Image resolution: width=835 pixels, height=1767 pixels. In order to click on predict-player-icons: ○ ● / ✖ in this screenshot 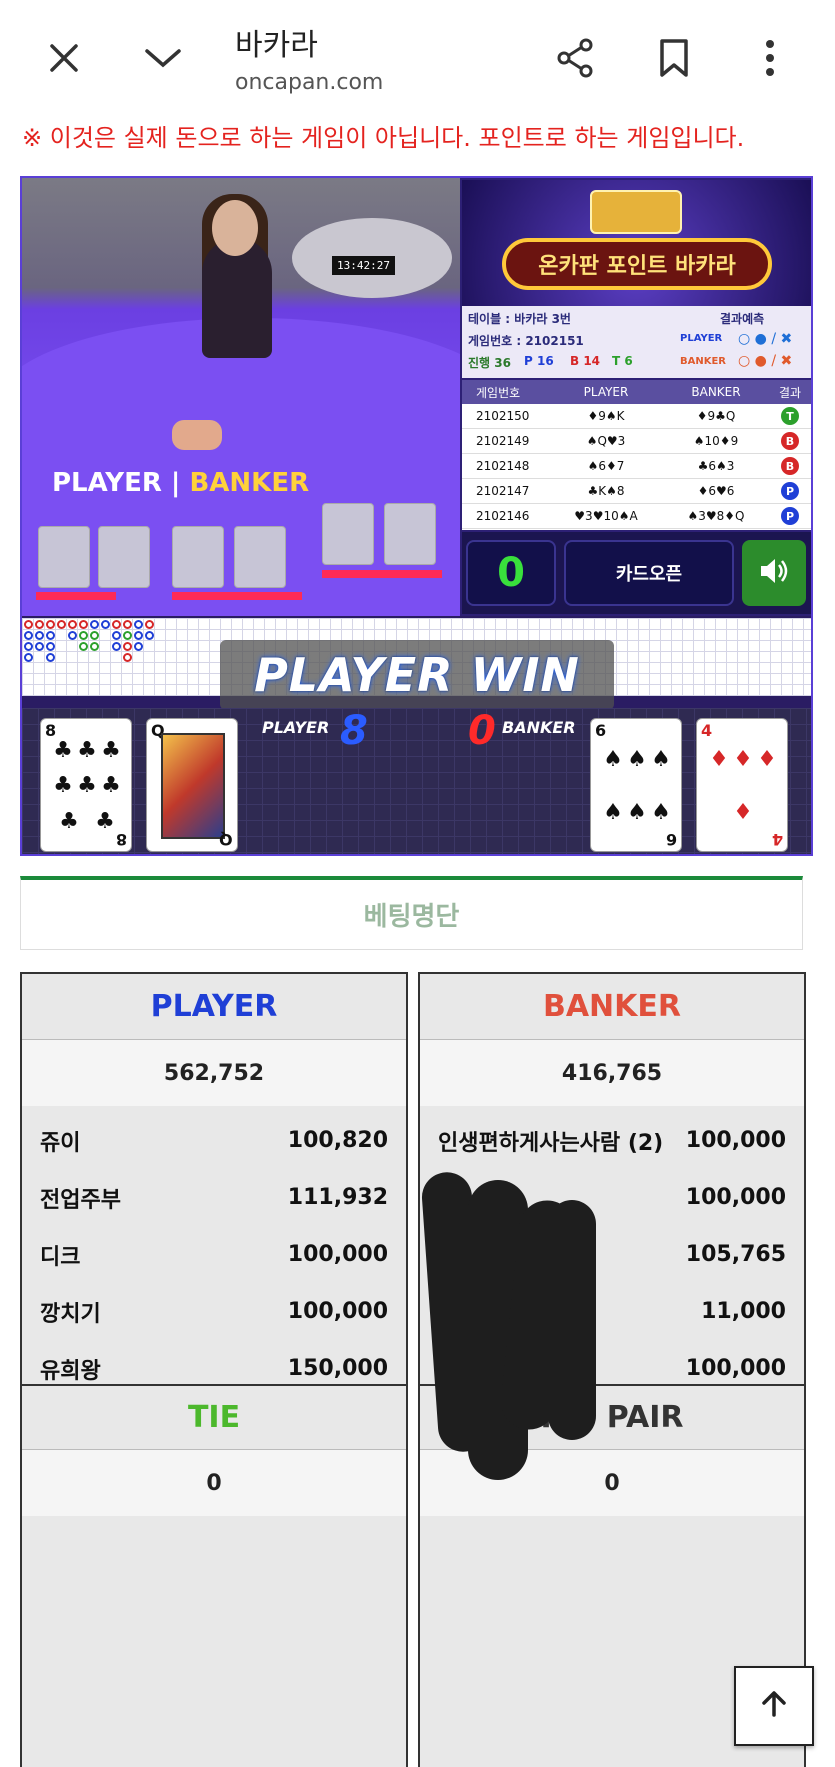, I will do `click(765, 339)`.